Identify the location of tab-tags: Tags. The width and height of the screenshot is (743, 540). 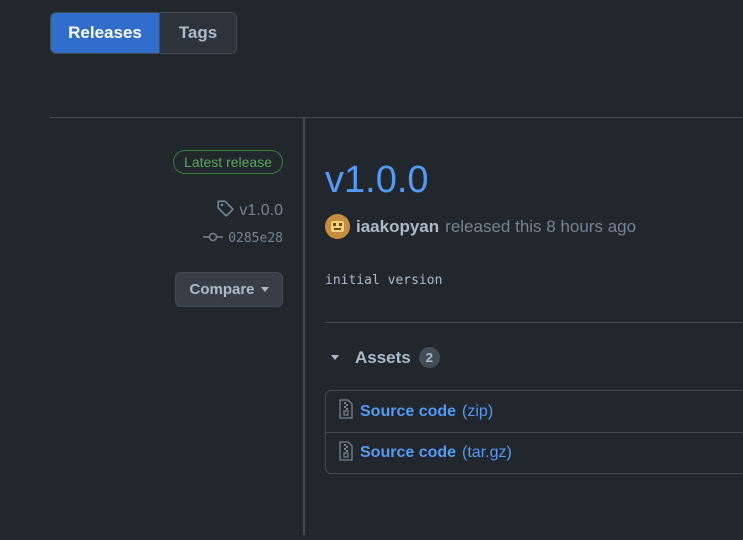
(197, 33).